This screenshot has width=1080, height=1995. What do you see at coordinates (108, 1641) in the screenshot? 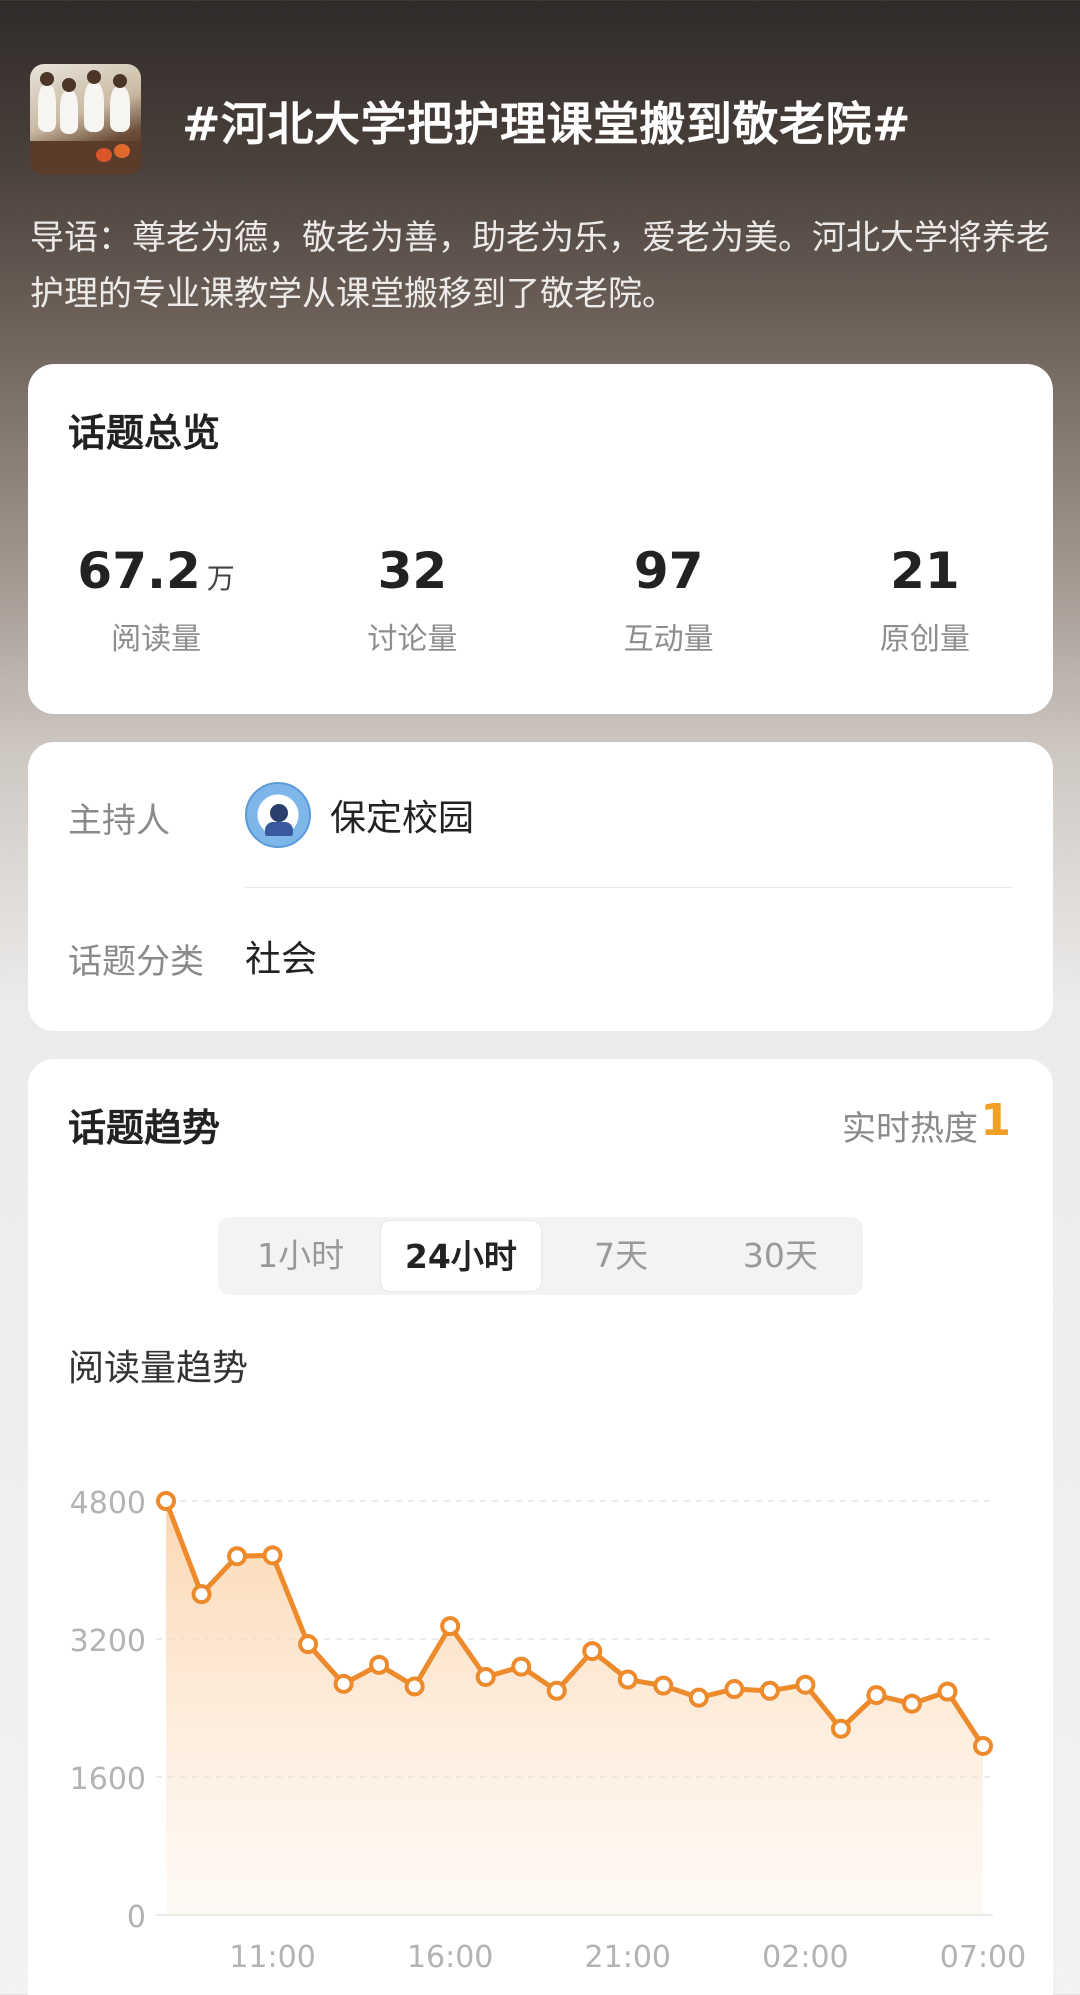
I see `y-tick-label: 3200` at bounding box center [108, 1641].